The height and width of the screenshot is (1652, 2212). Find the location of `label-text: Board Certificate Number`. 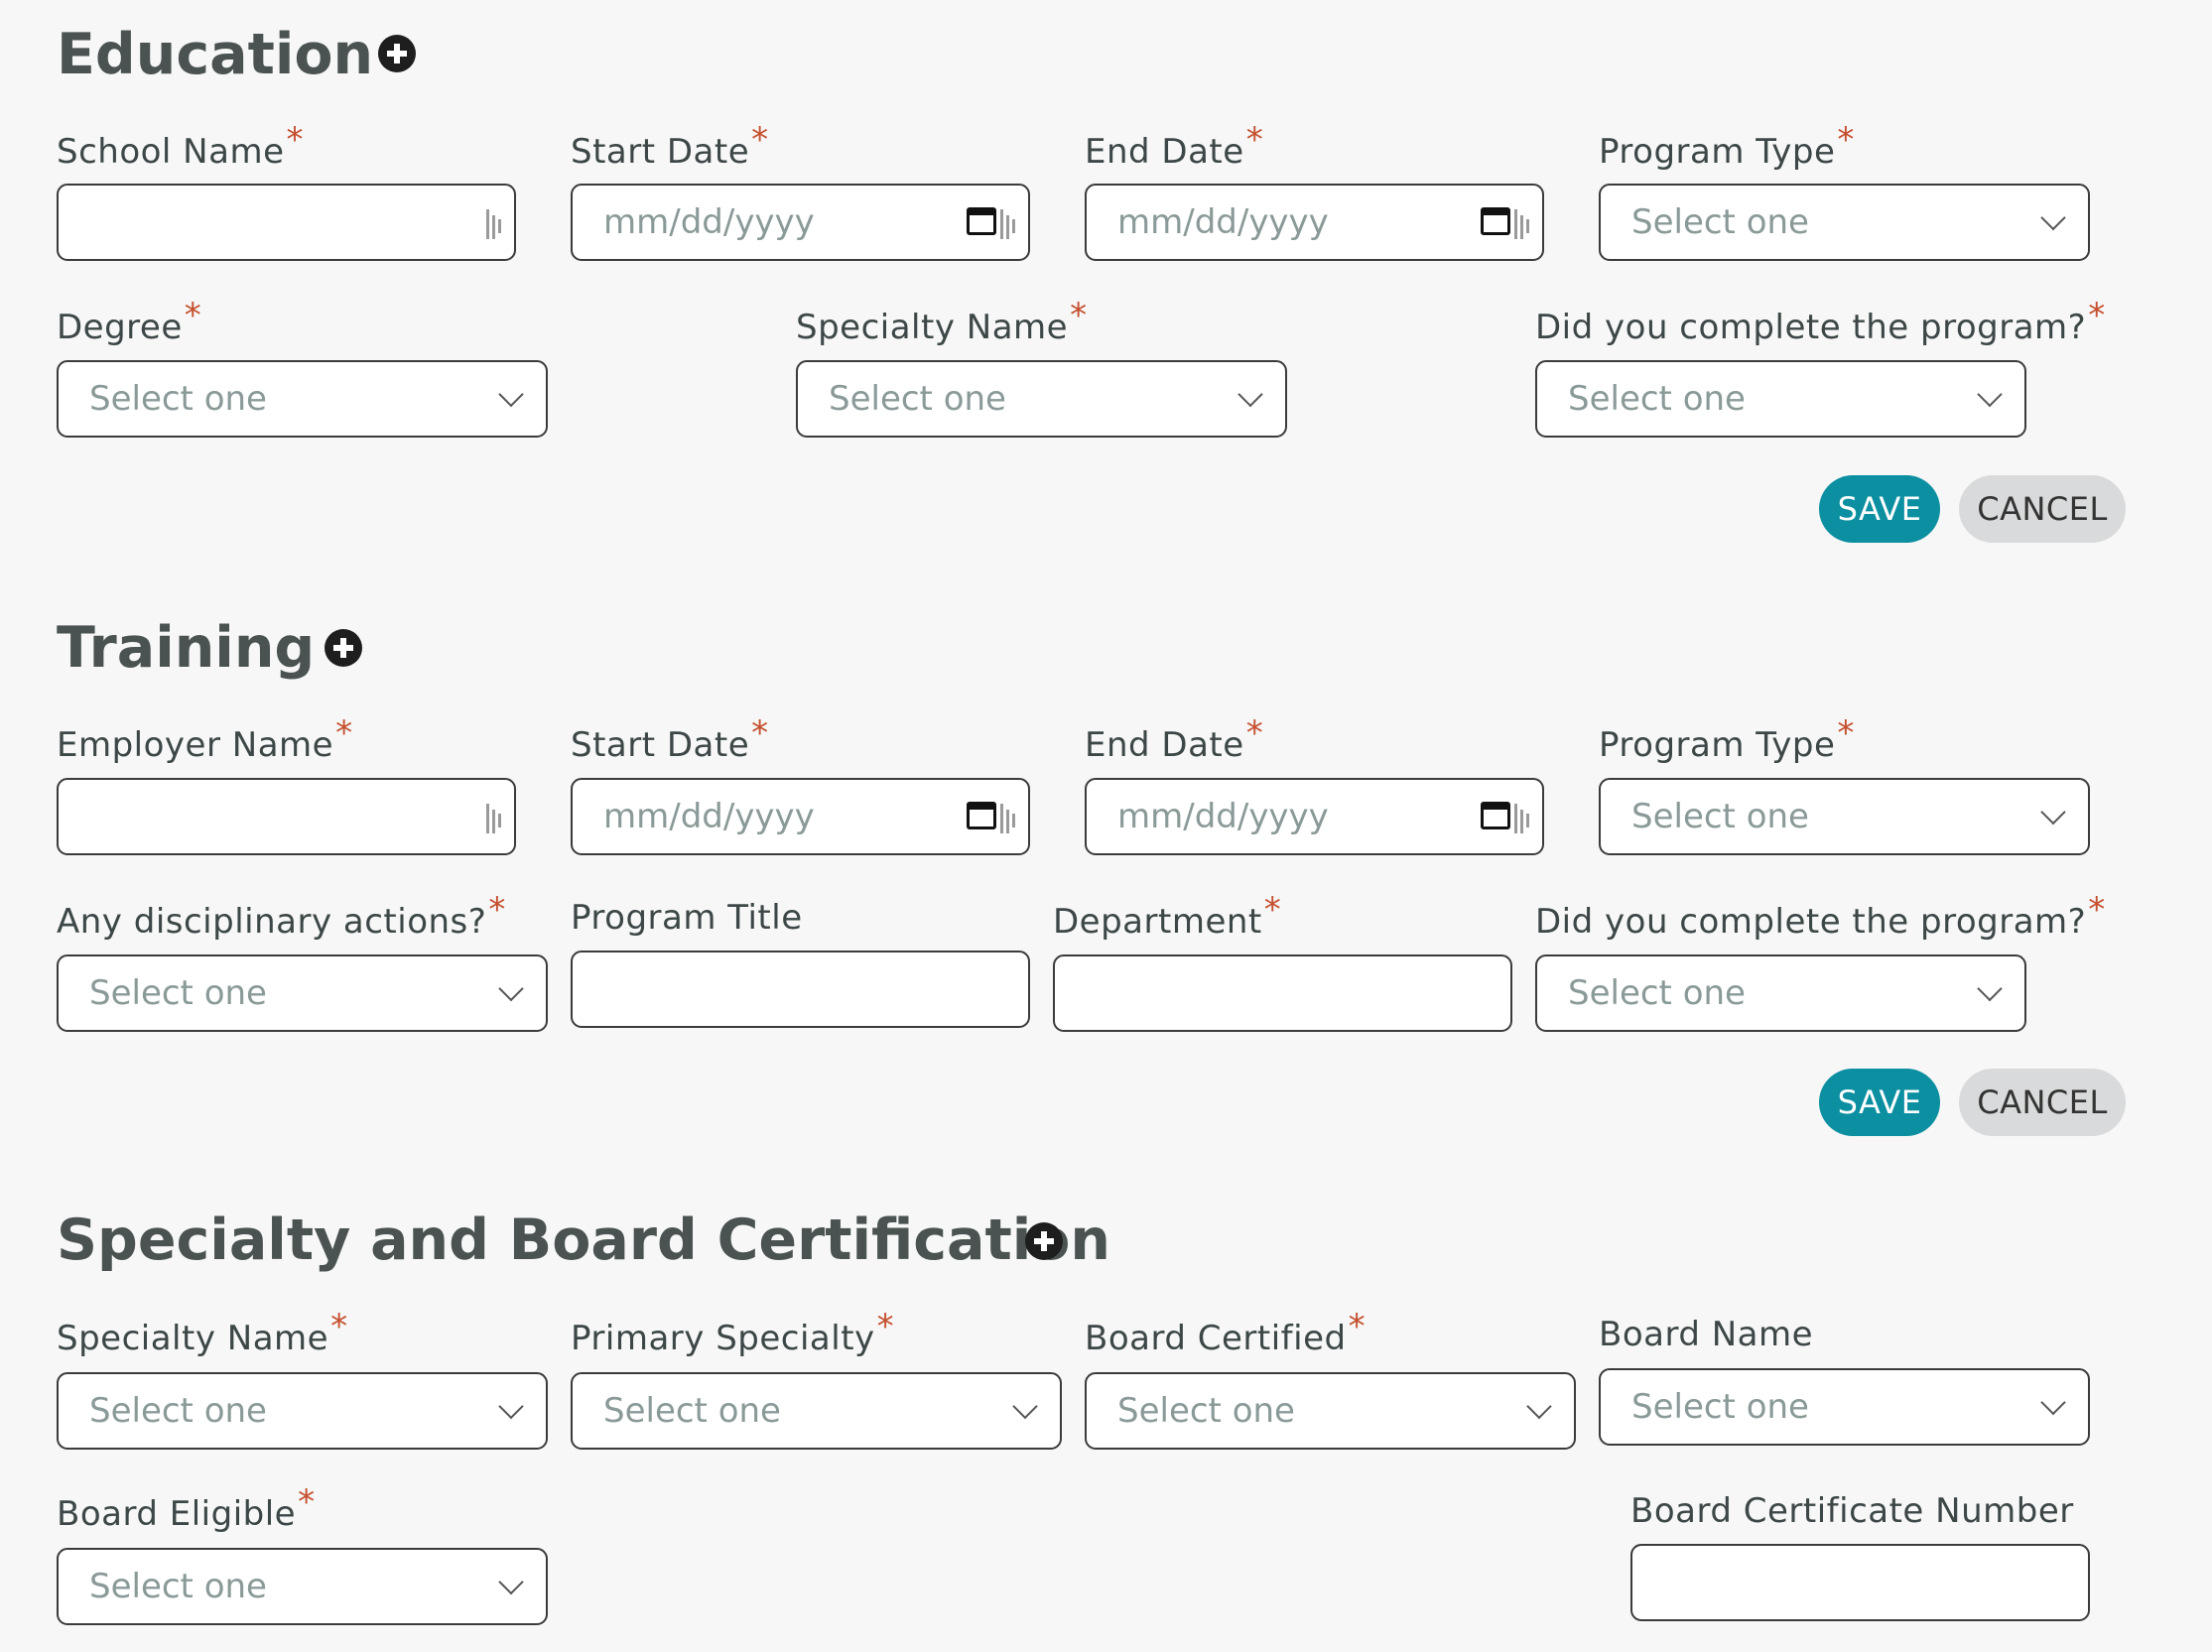

label-text: Board Certificate Number is located at coordinates (1852, 1511).